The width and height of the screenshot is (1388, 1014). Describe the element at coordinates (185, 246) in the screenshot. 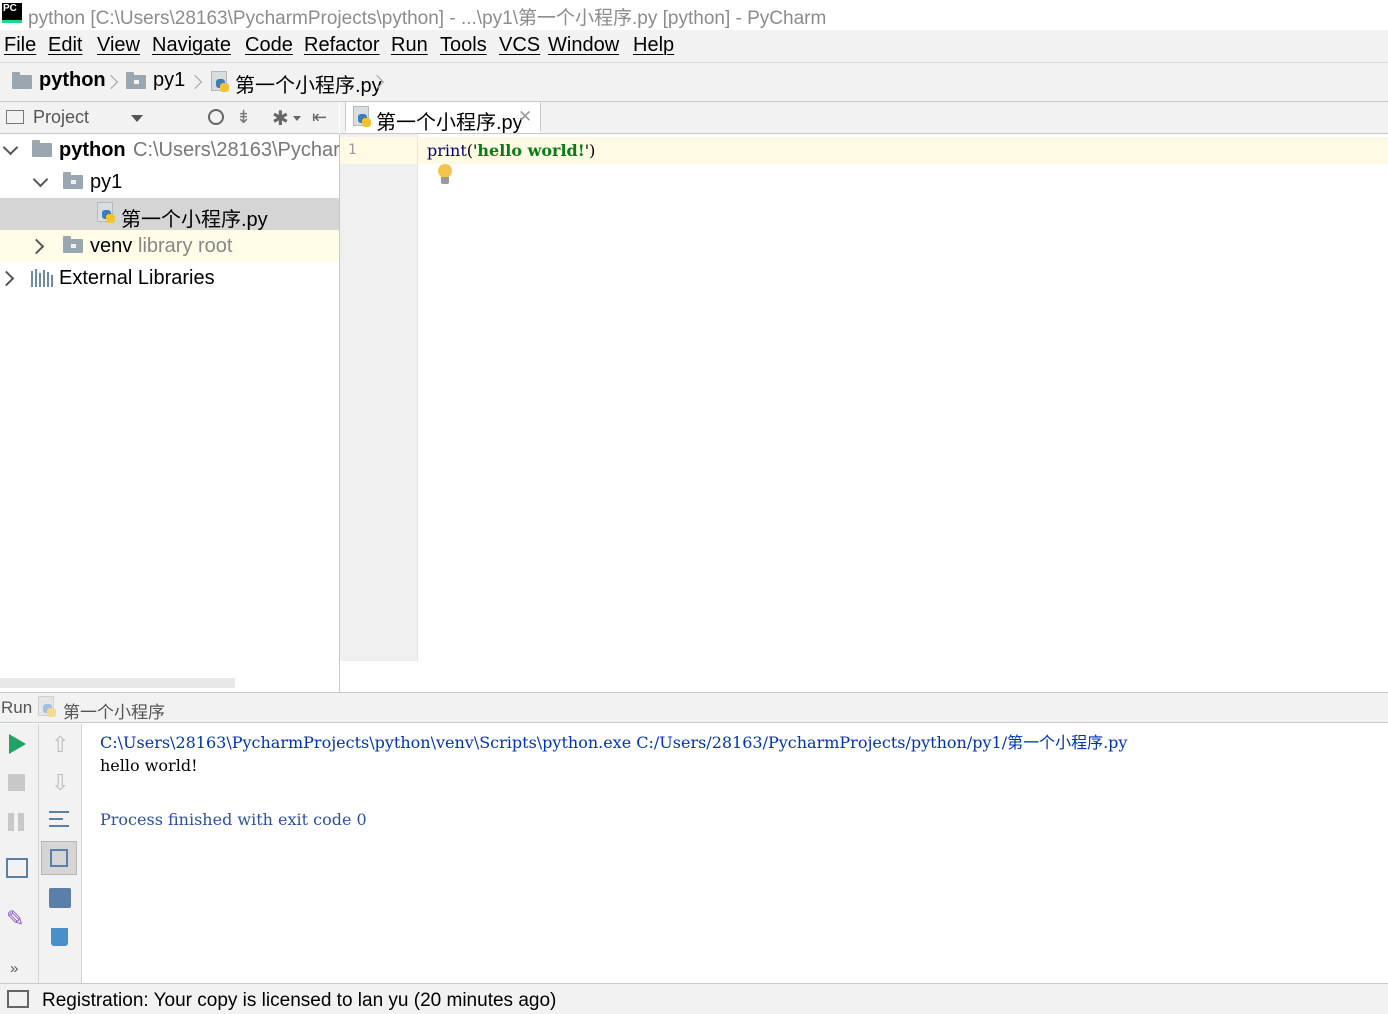

I see `tree-suffix-venv: library root` at that location.